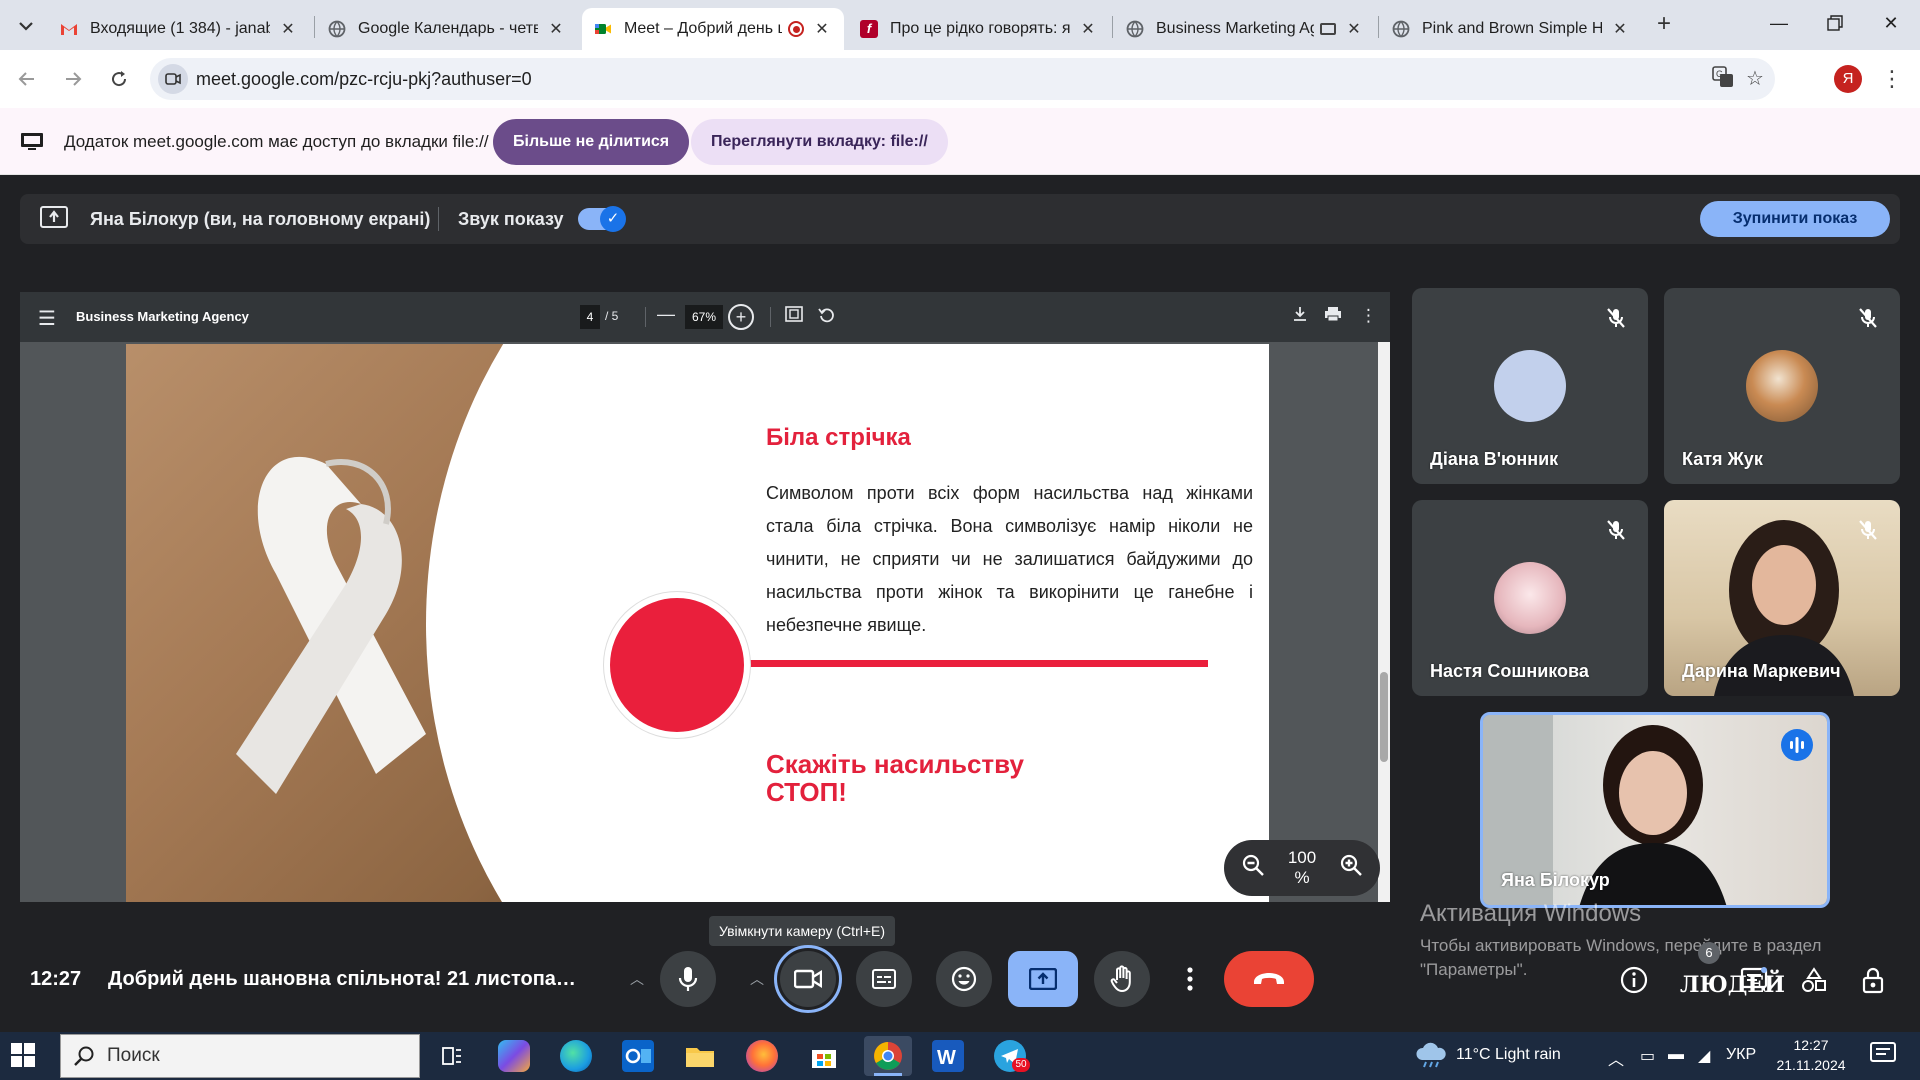 The height and width of the screenshot is (1080, 1920). Describe the element at coordinates (827, 317) in the screenshot. I see `rotate-icon` at that location.